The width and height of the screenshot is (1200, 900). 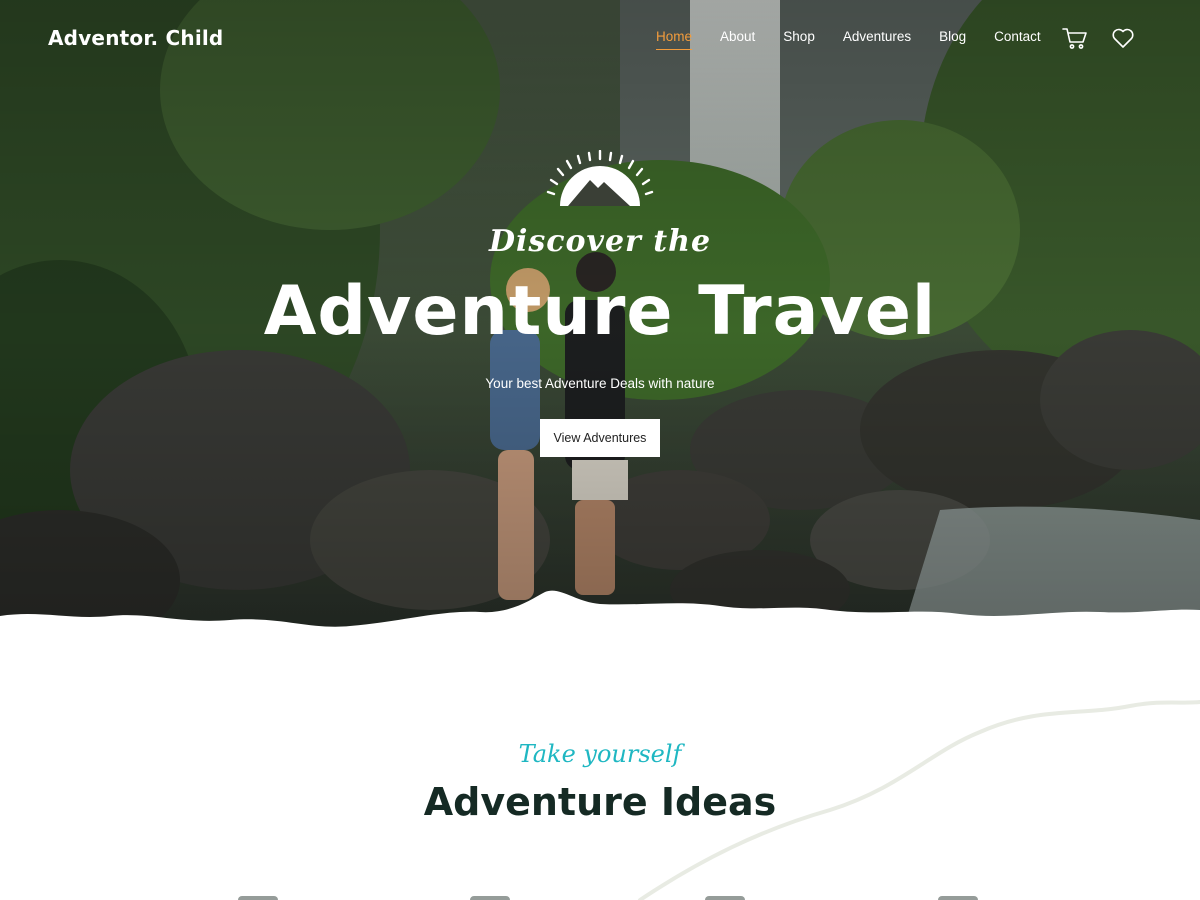 What do you see at coordinates (1017, 39) in the screenshot?
I see `nav-item-contact: Contact` at bounding box center [1017, 39].